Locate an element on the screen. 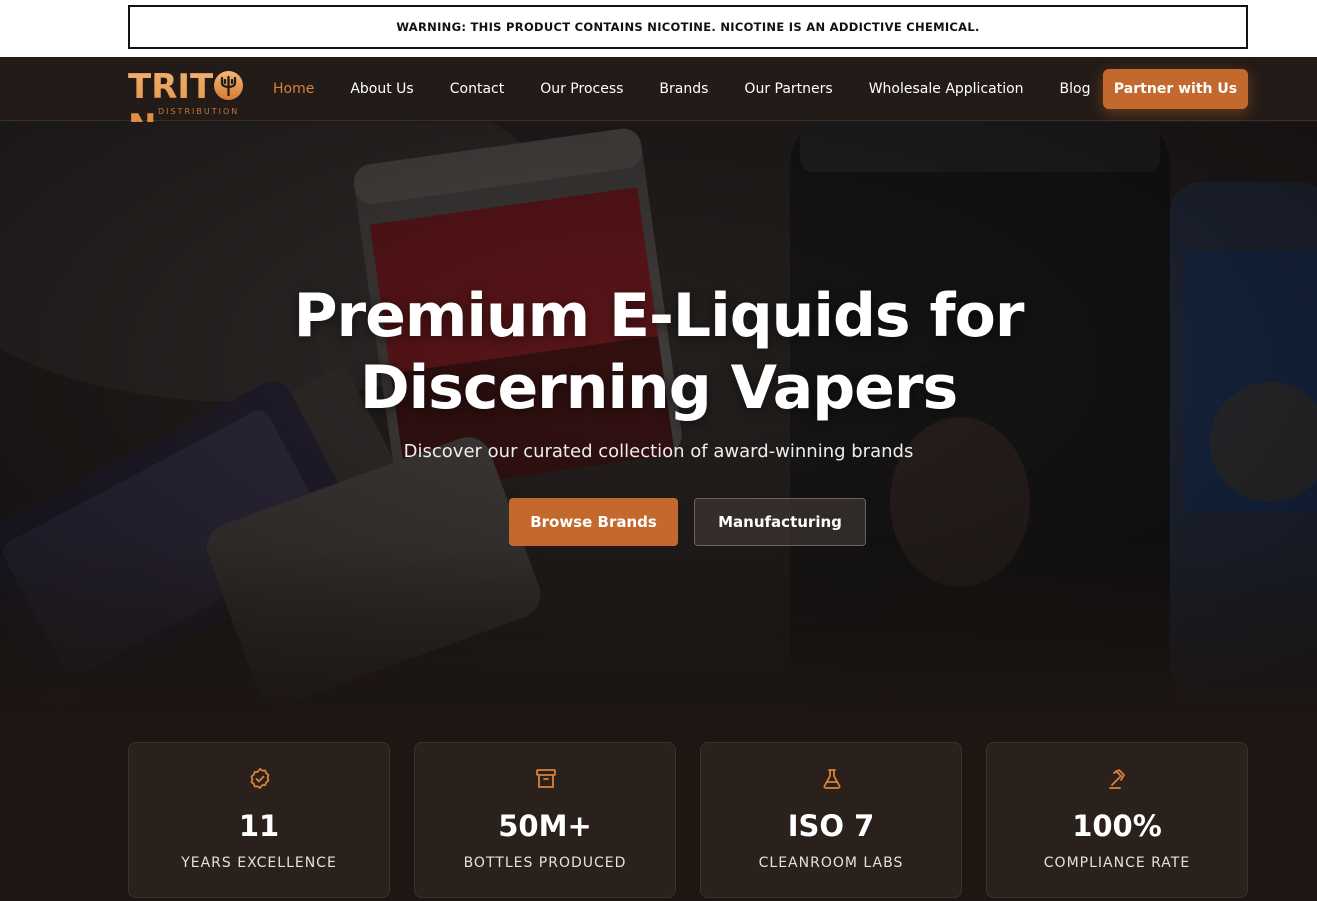 This screenshot has width=1317, height=901. triton-logo: TRITN DISTRIBUTION is located at coordinates (198, 90).